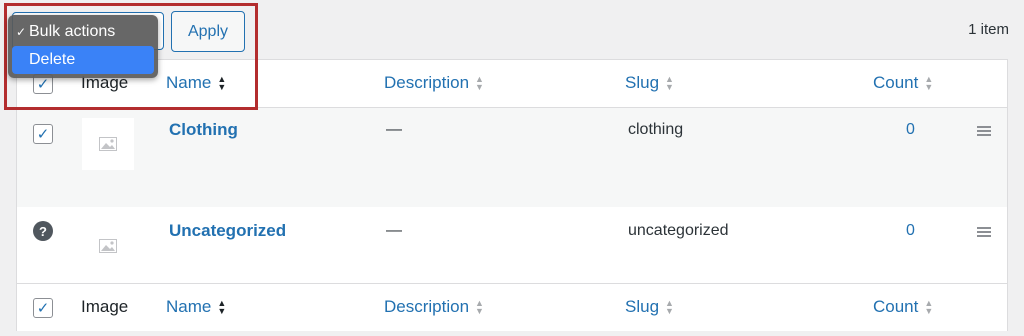  Describe the element at coordinates (105, 306) in the screenshot. I see `column-image: Image` at that location.